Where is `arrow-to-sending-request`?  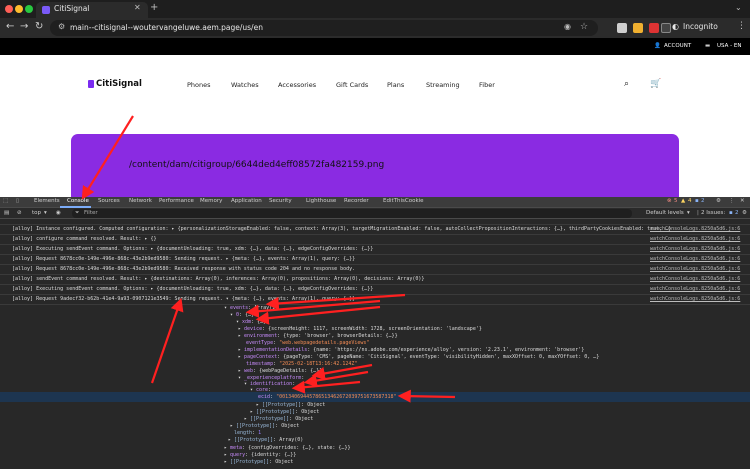
arrow-to-sending-request is located at coordinates (167, 340).